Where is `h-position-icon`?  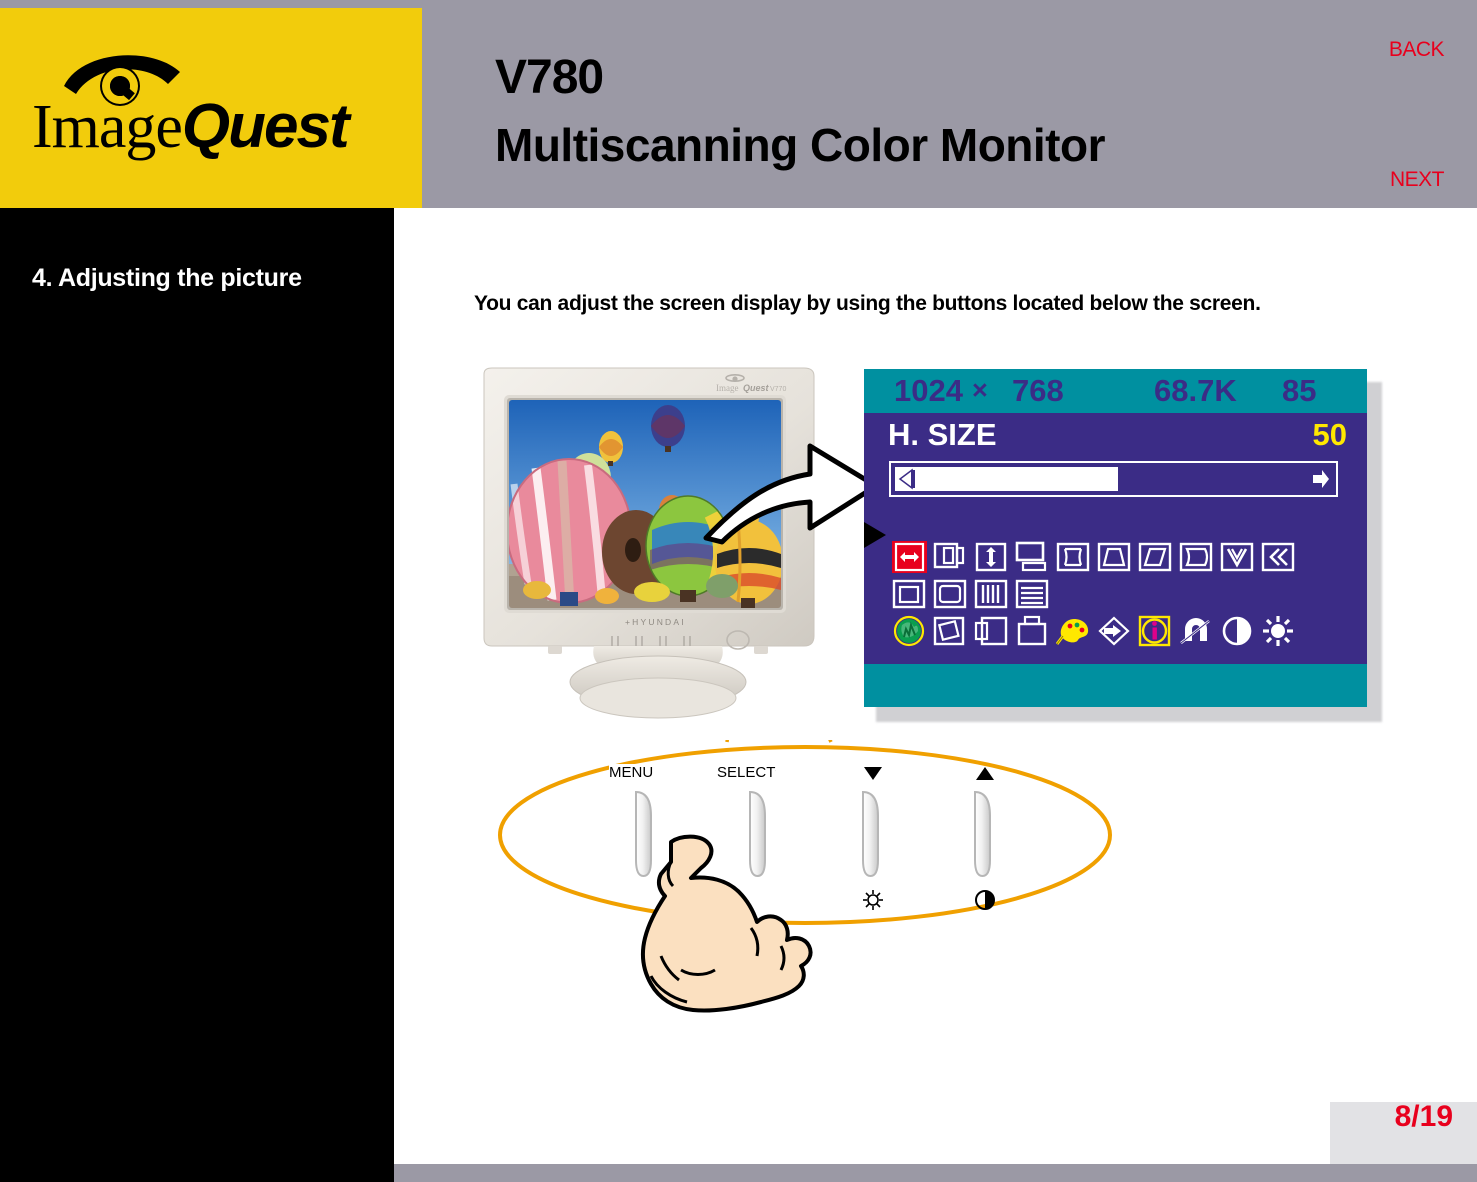
h-position-icon is located at coordinates (950, 557).